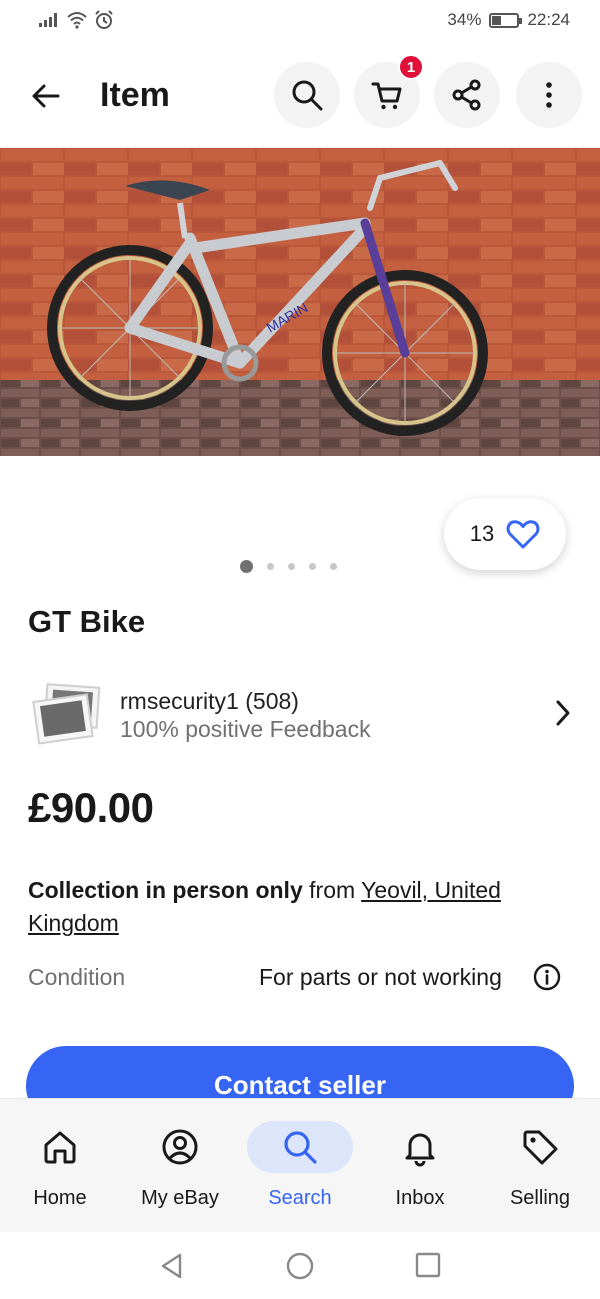 Image resolution: width=600 pixels, height=1299 pixels. I want to click on pager-dot-active, so click(246, 566).